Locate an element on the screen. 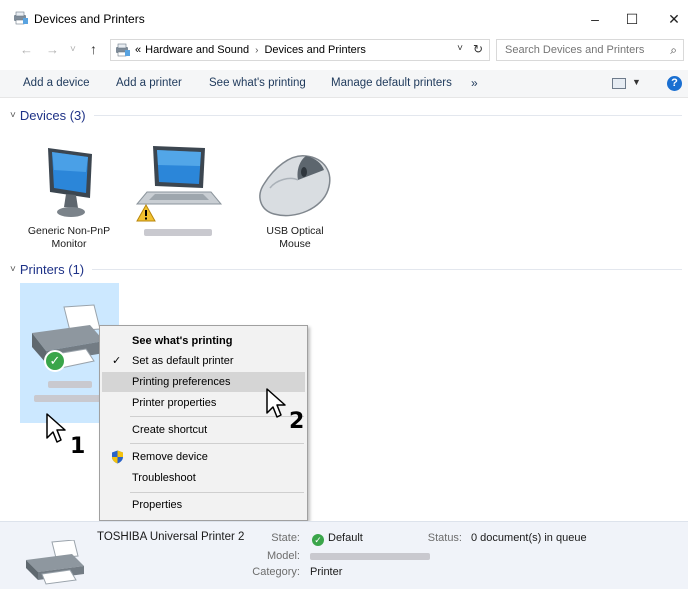 The image size is (688, 589). warning-icon is located at coordinates (146, 213).